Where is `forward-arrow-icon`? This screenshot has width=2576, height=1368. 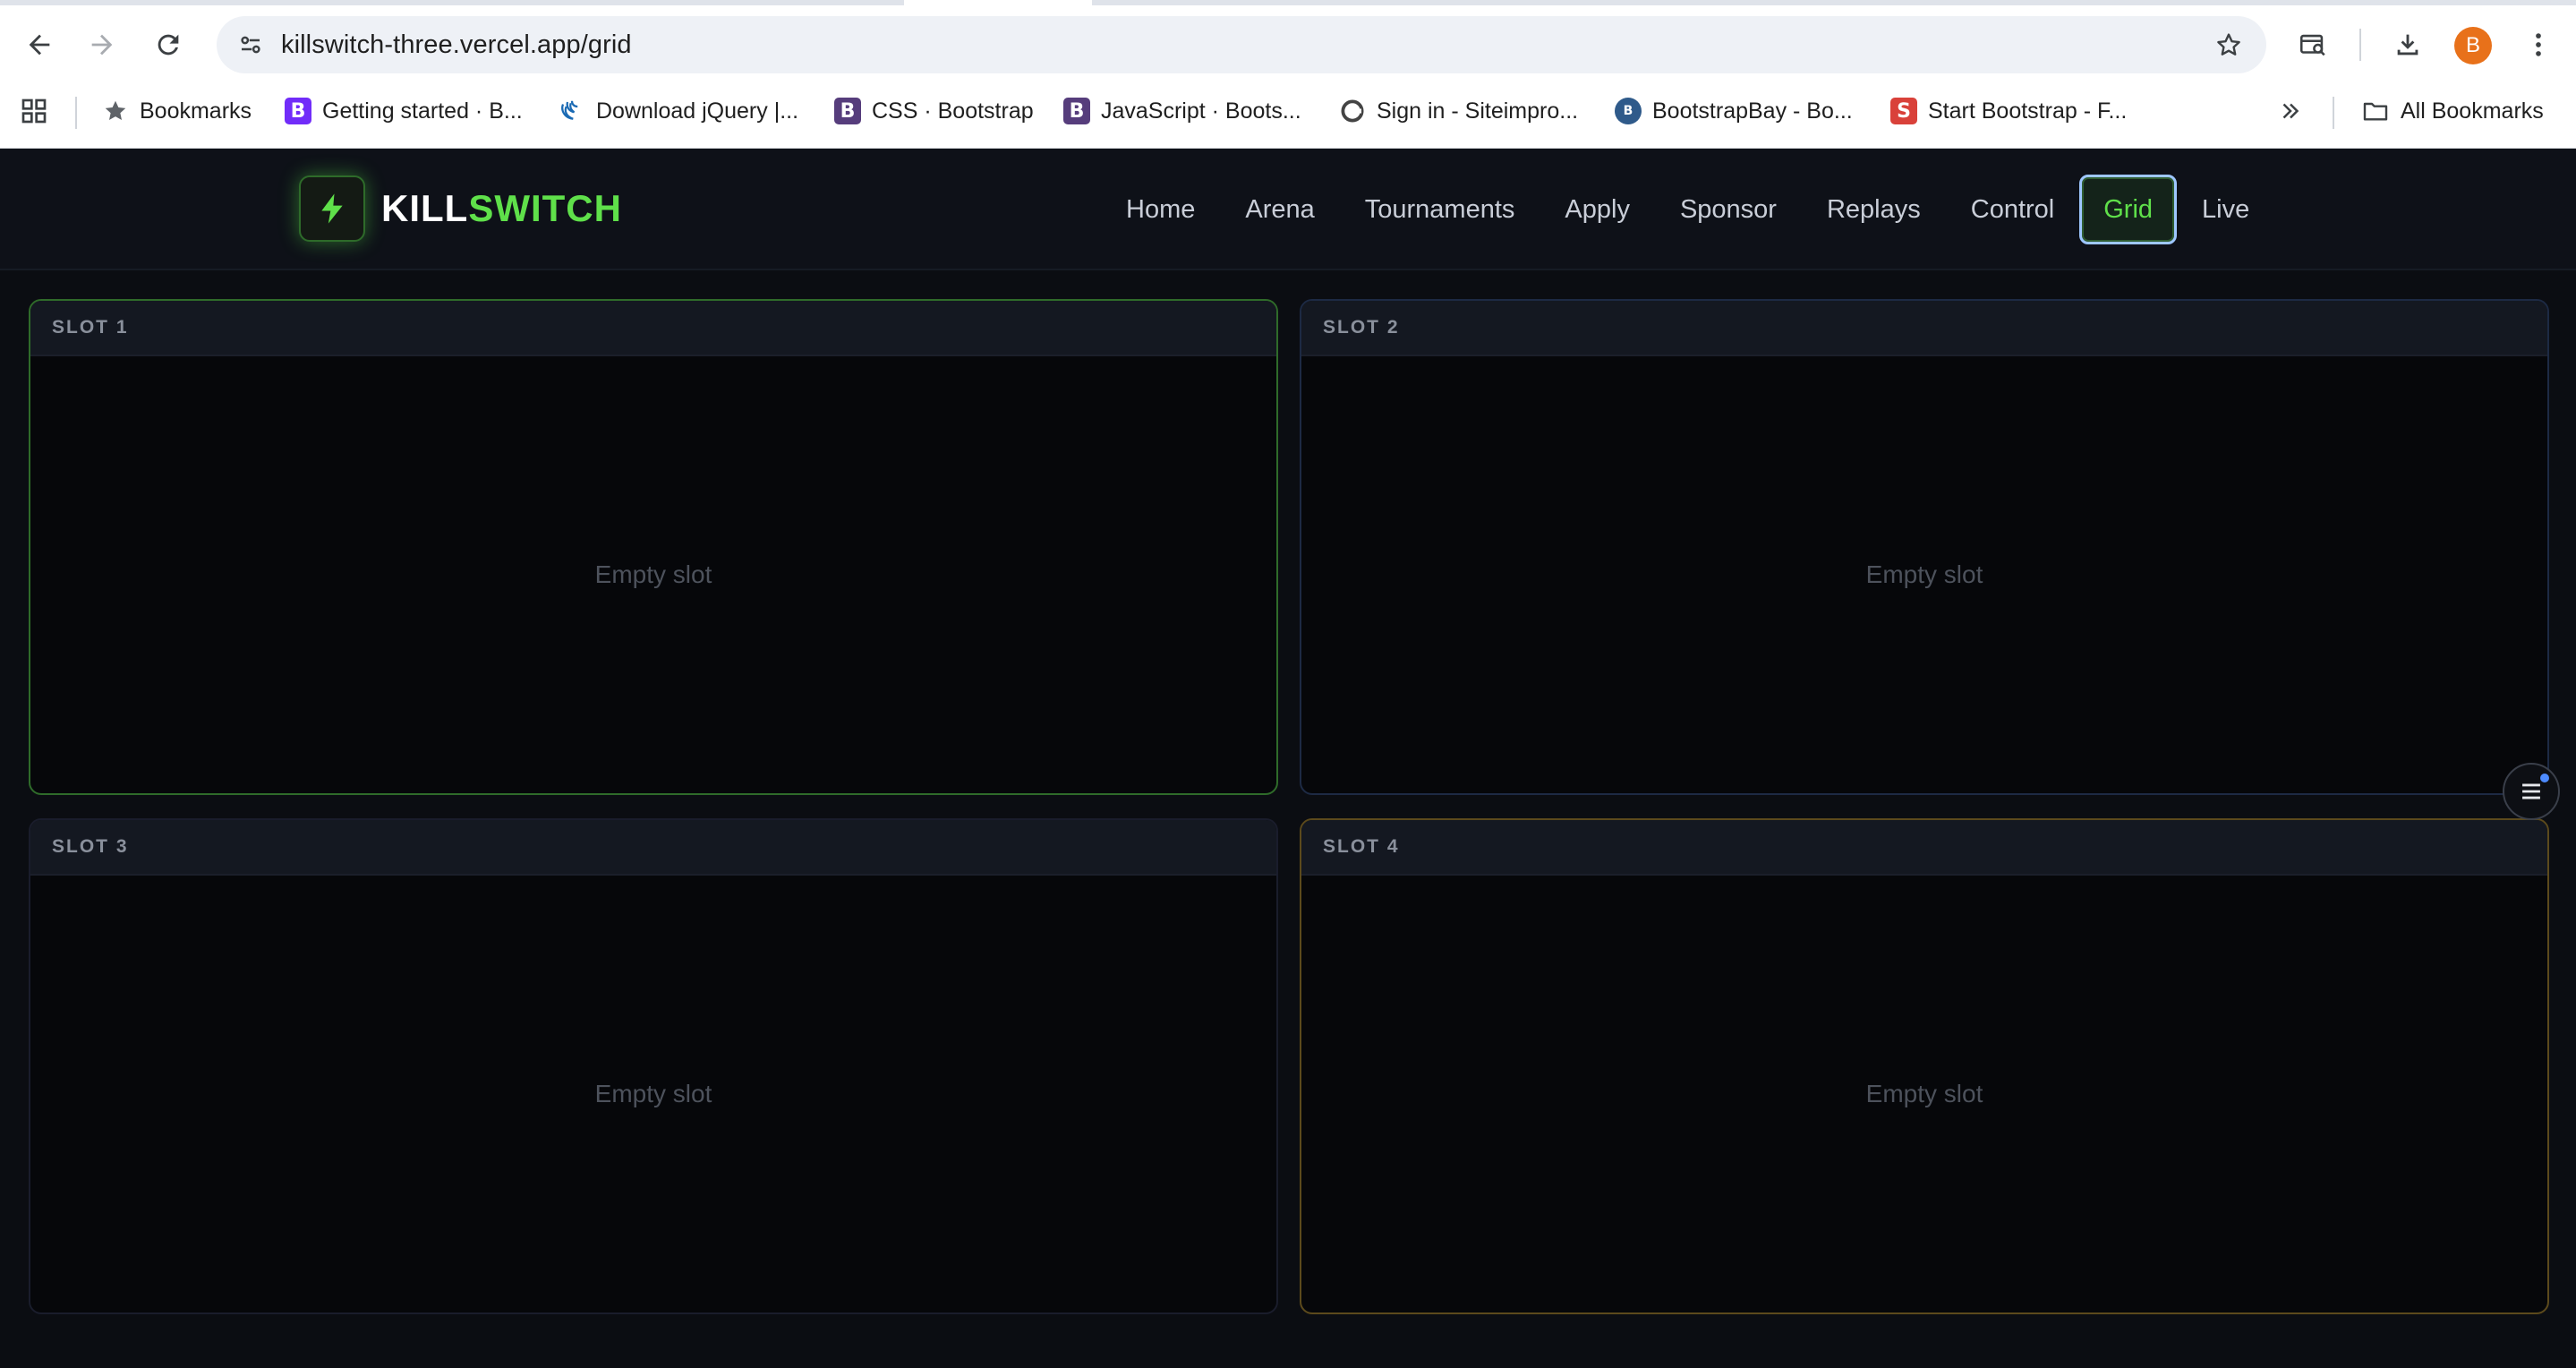
forward-arrow-icon is located at coordinates (102, 45).